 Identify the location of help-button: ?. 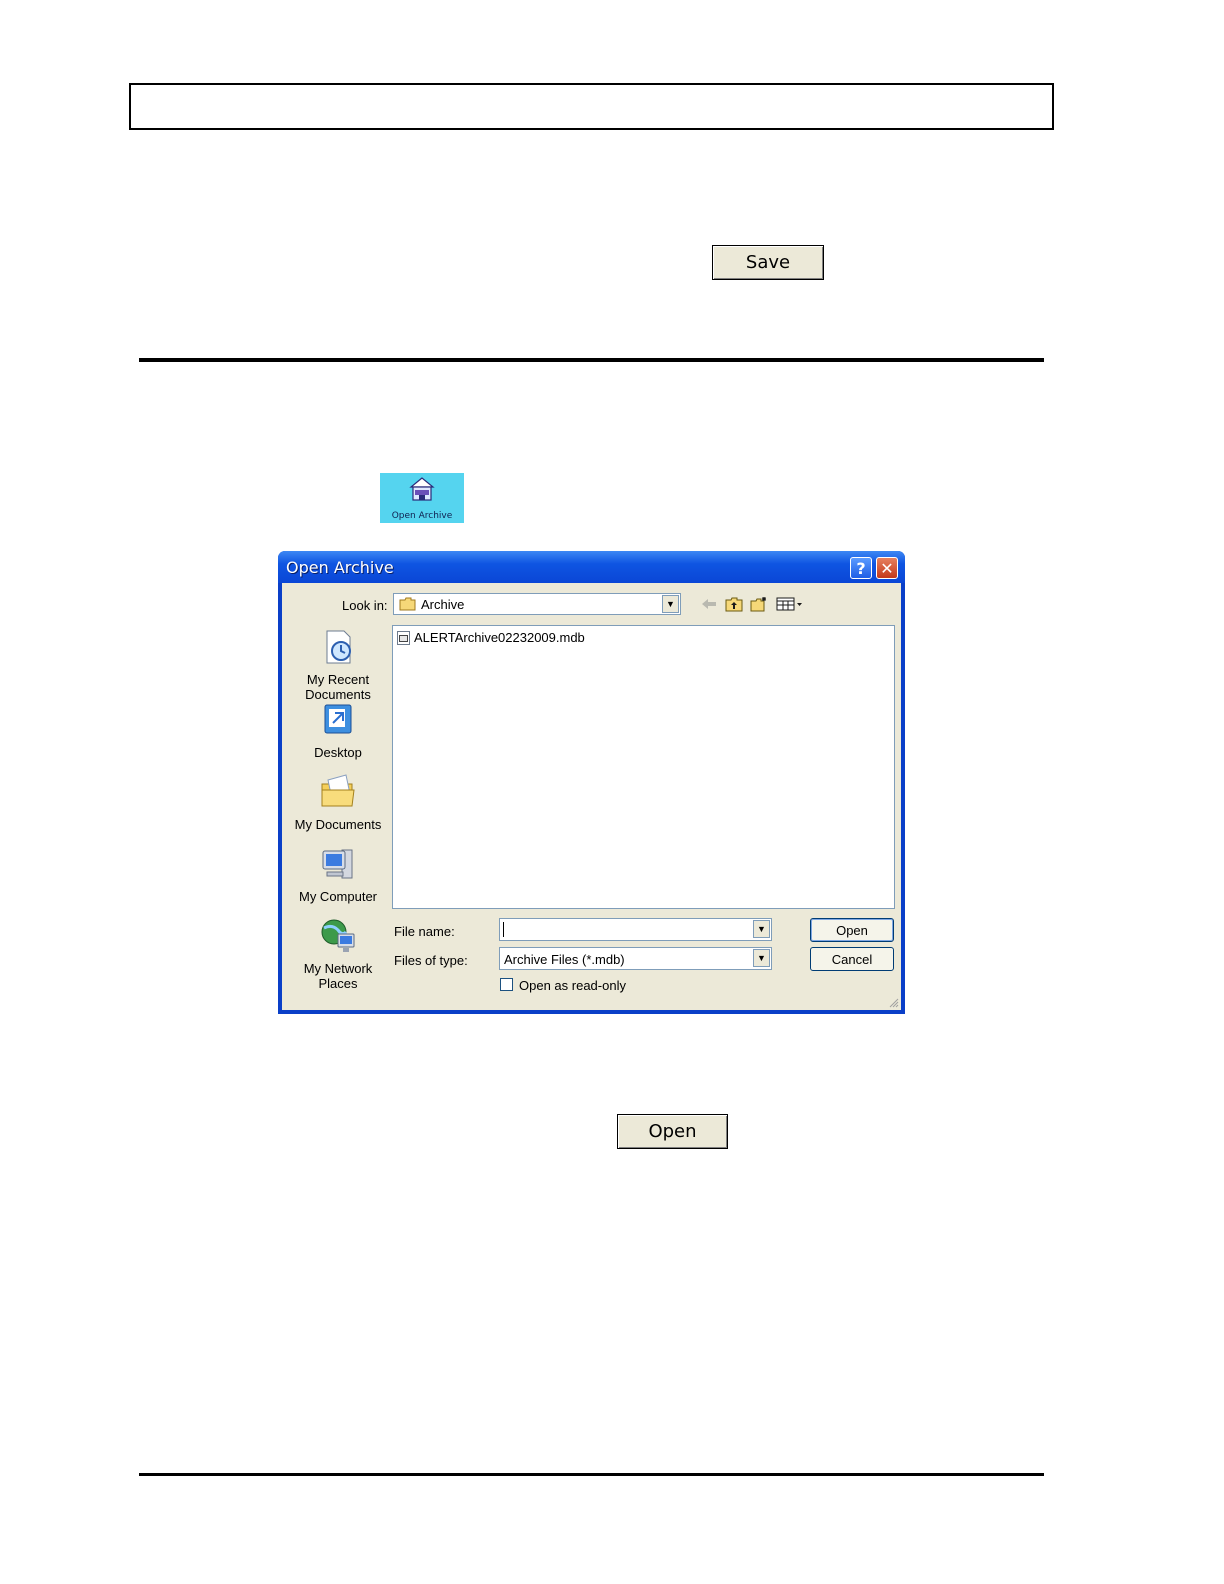
(861, 568).